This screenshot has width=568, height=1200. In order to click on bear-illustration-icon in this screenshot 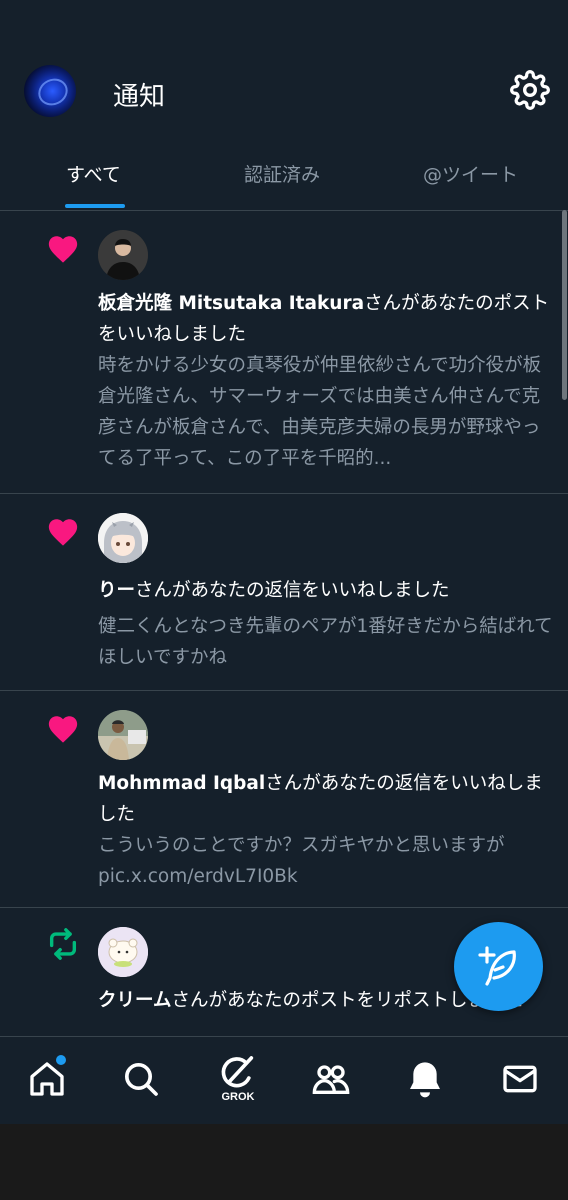, I will do `click(123, 952)`.